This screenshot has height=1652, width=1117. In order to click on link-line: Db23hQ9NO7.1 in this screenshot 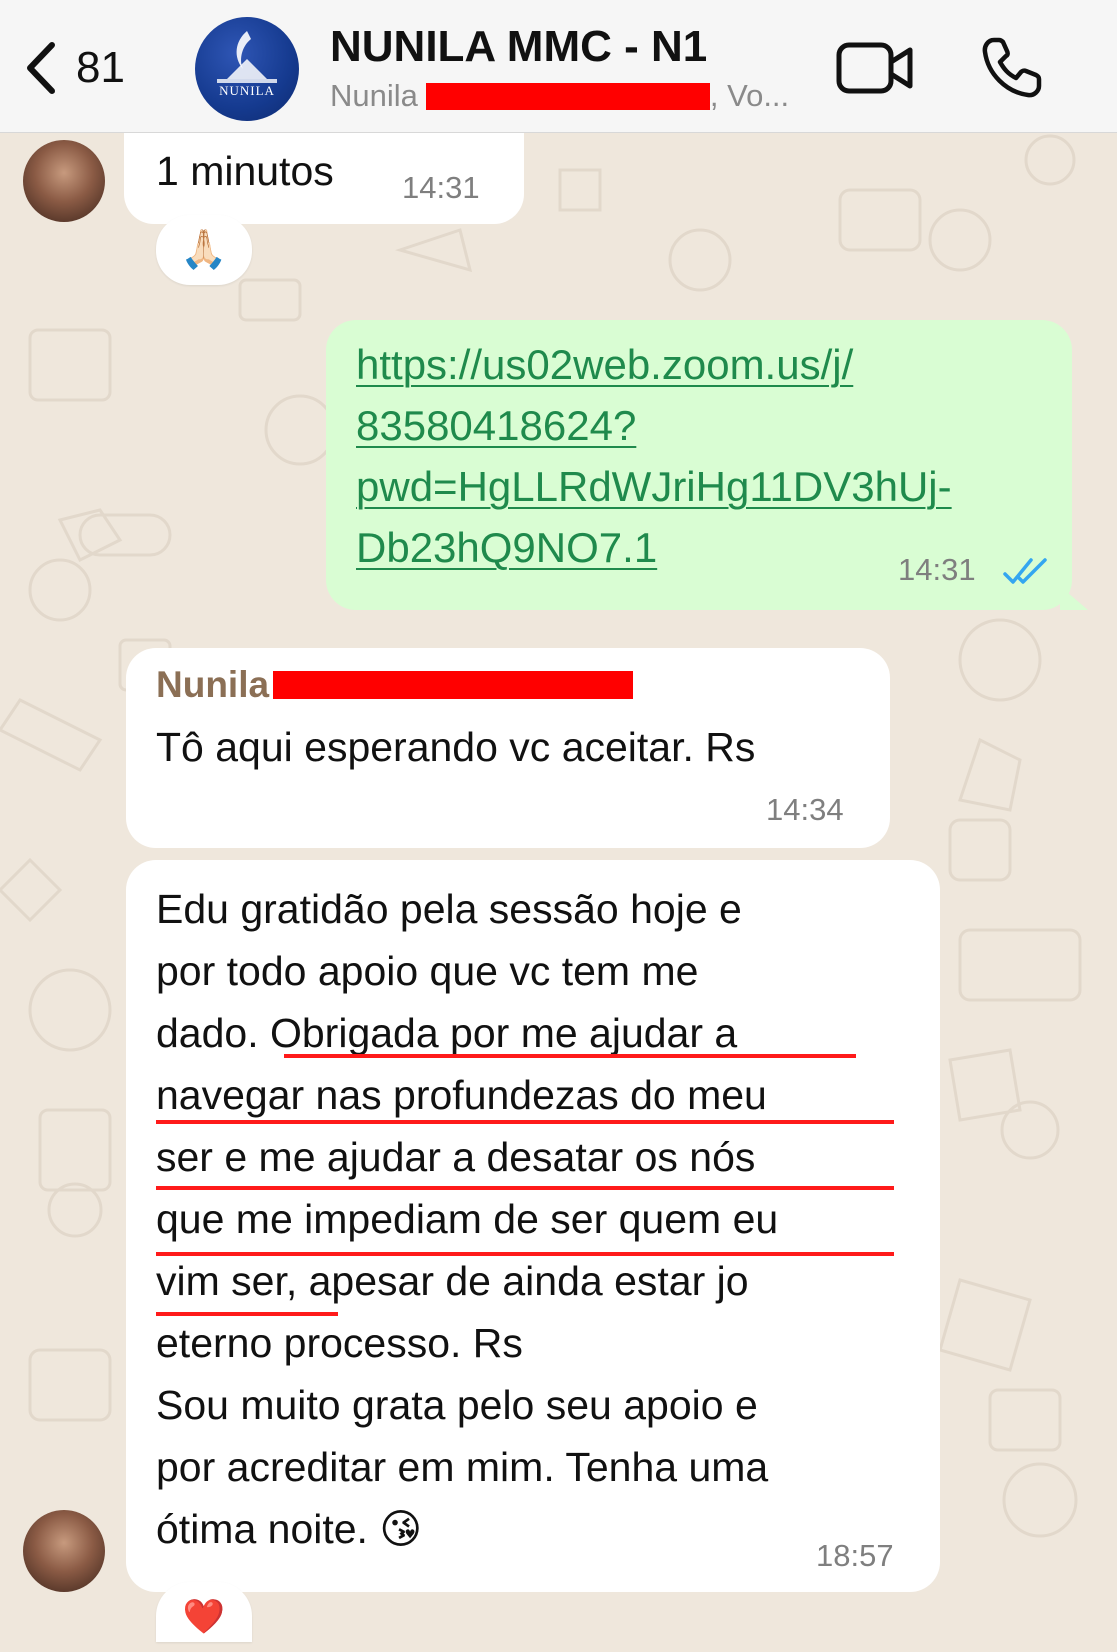, I will do `click(507, 547)`.